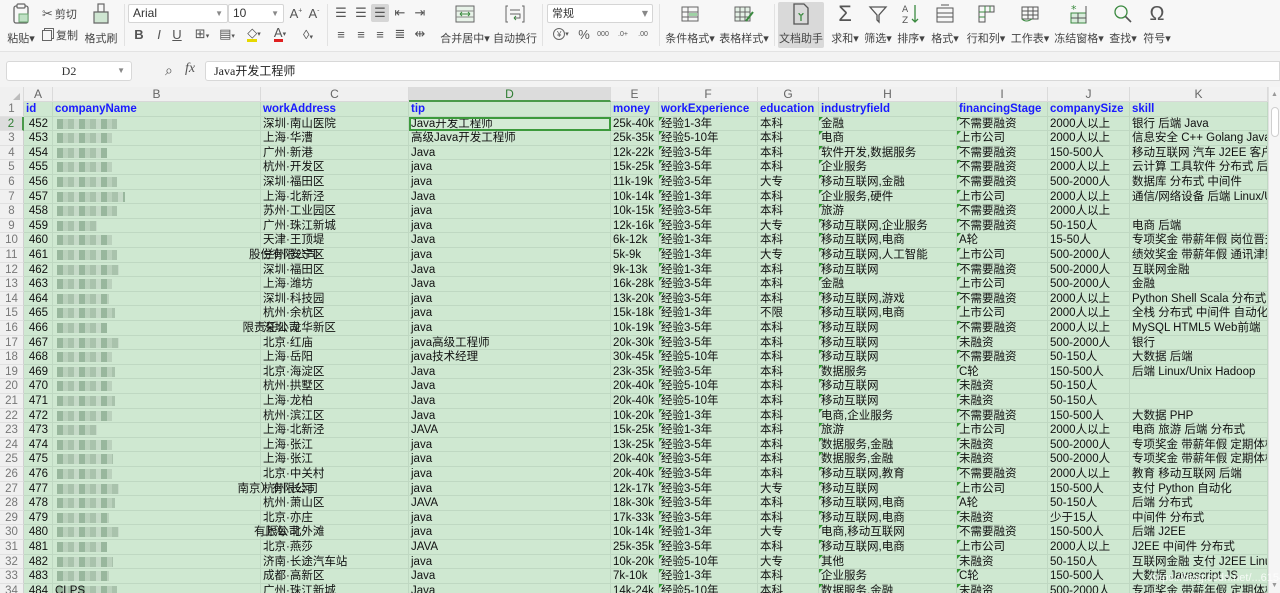  Describe the element at coordinates (335, 255) in the screenshot. I see `cell-workAddress: 兰州·安宁区` at that location.